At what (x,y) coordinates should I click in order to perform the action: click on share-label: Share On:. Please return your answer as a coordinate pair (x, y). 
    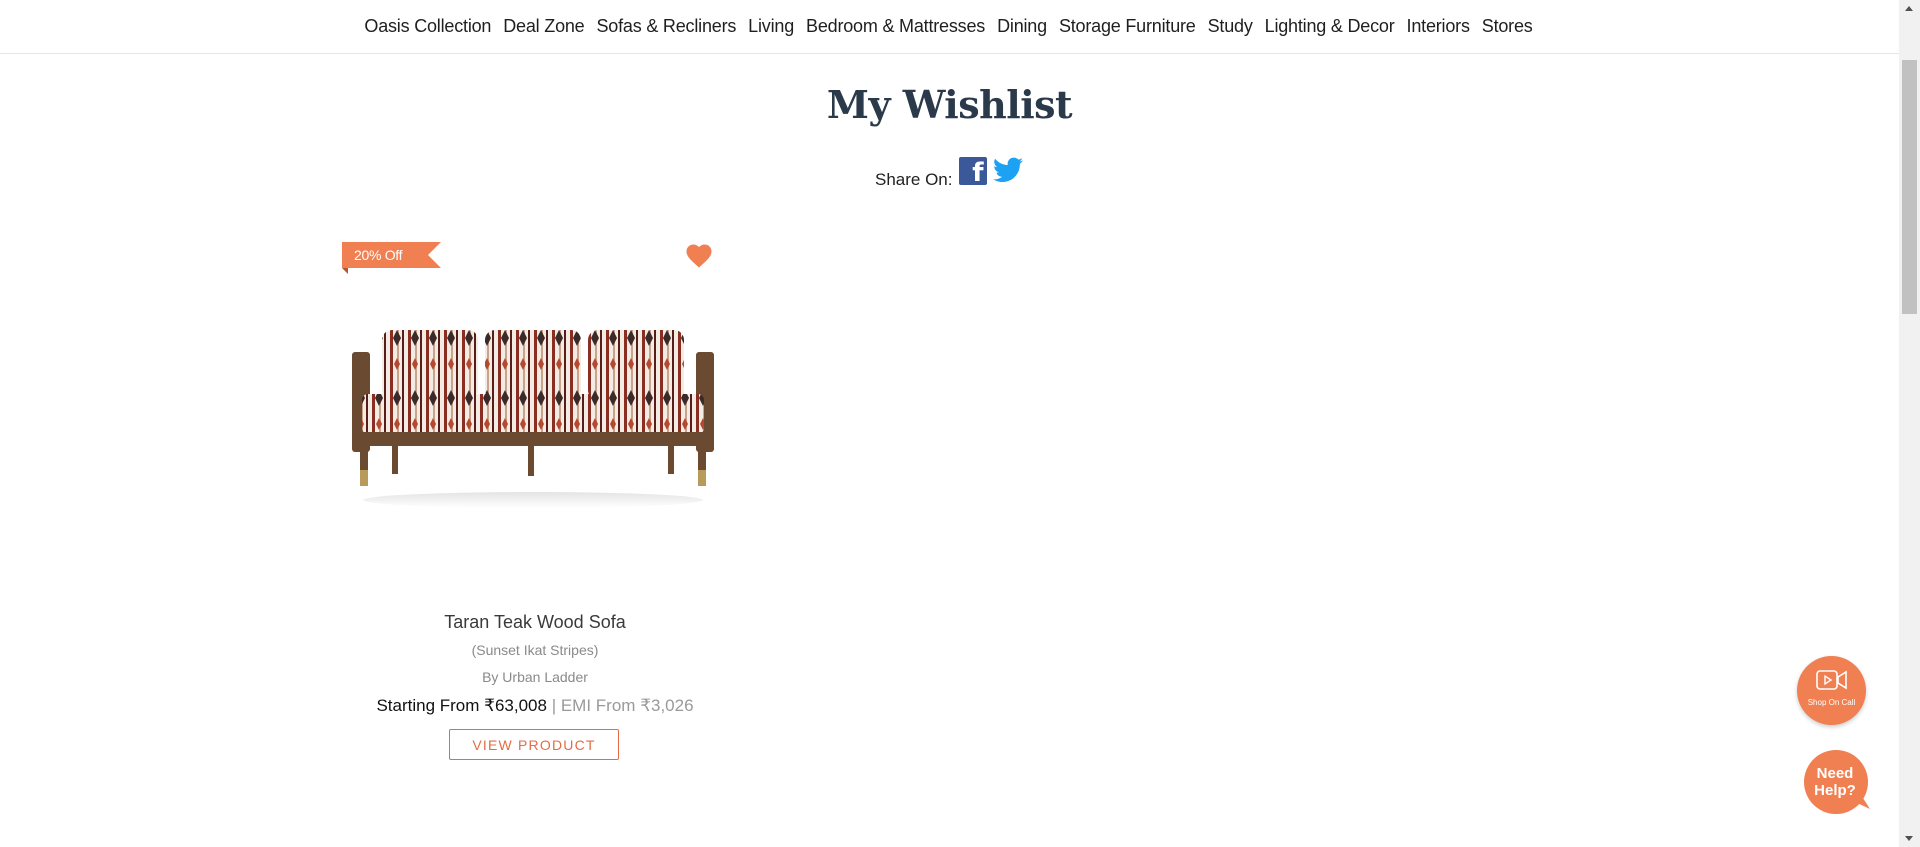
    Looking at the image, I should click on (914, 179).